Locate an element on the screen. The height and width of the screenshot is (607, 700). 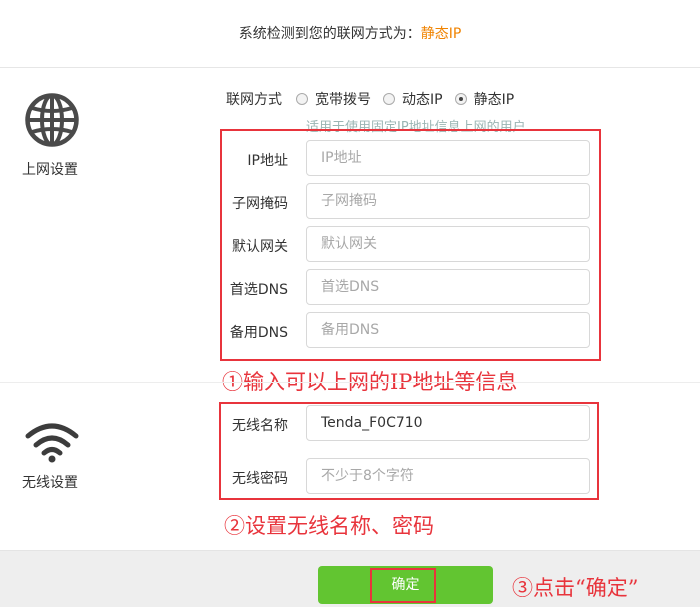
internet-section-label: 上网设置 is located at coordinates (50, 170).